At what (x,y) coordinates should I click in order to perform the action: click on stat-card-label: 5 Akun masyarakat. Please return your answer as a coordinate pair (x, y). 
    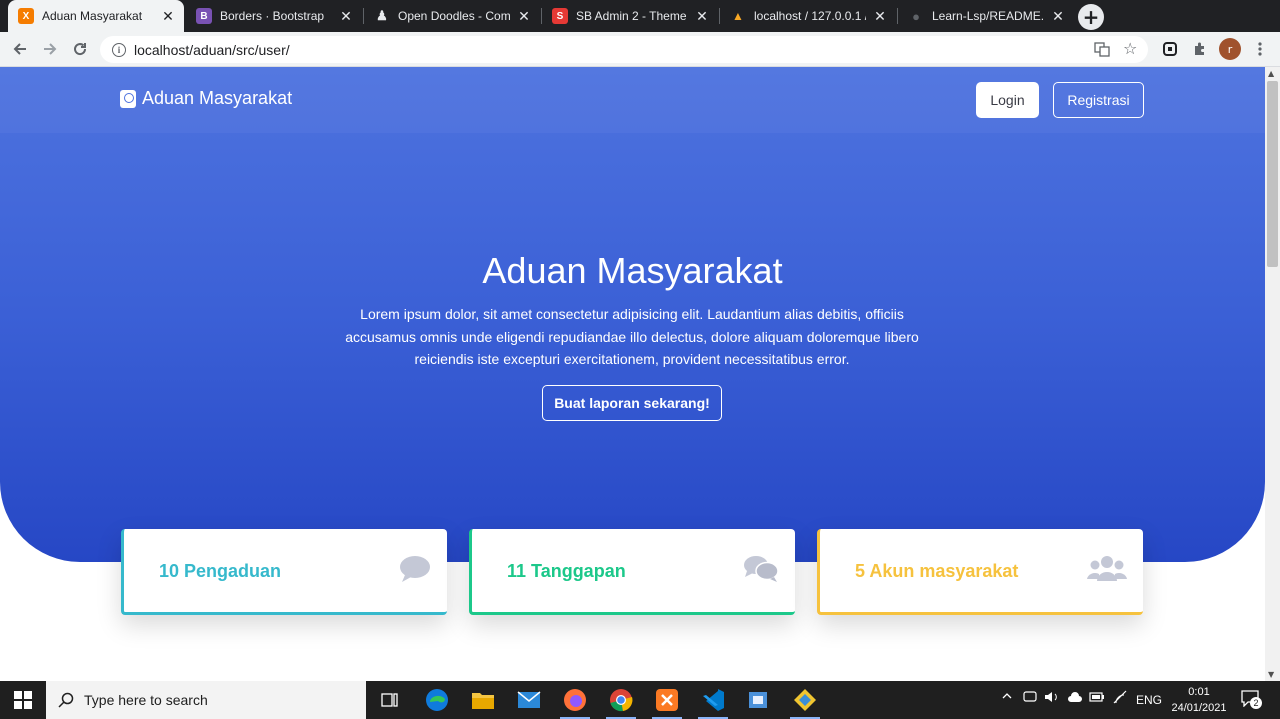
    Looking at the image, I should click on (937, 571).